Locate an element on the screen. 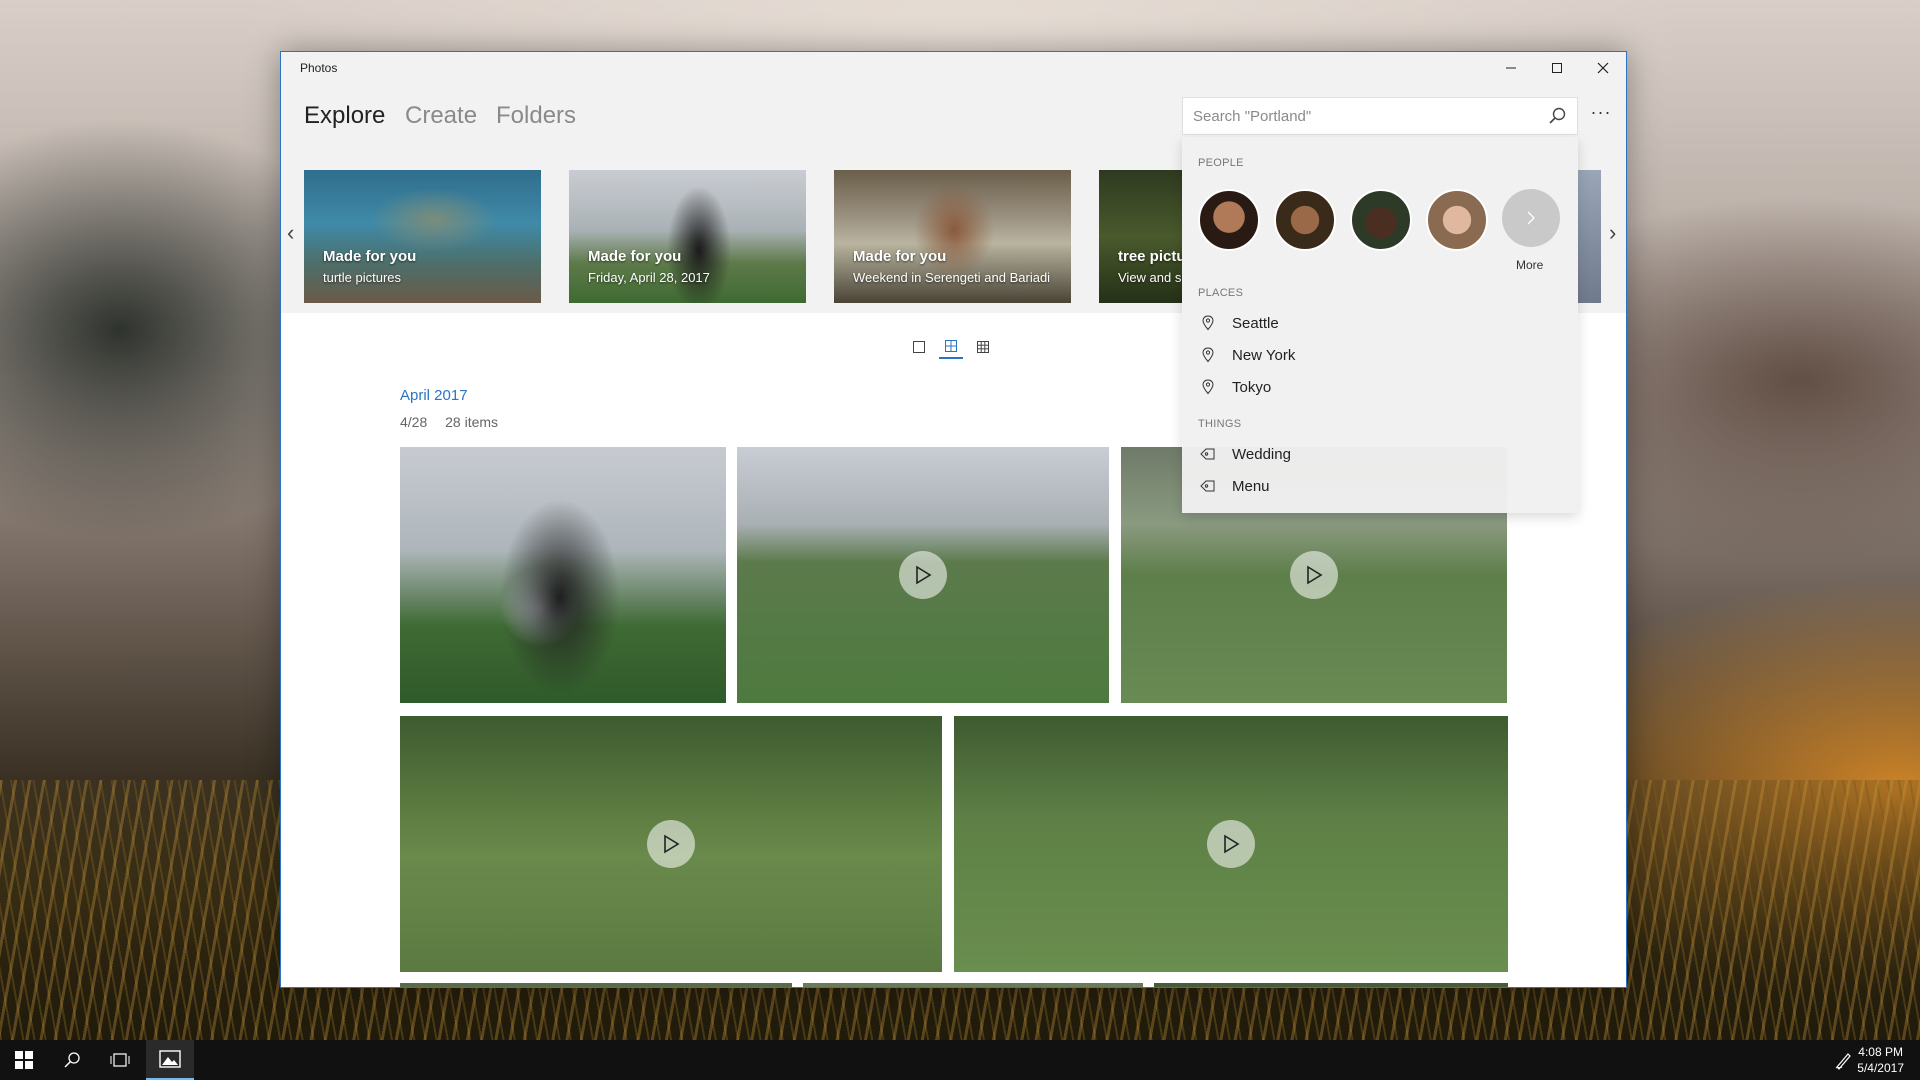 The height and width of the screenshot is (1080, 1920). start-button is located at coordinates (24, 1060).